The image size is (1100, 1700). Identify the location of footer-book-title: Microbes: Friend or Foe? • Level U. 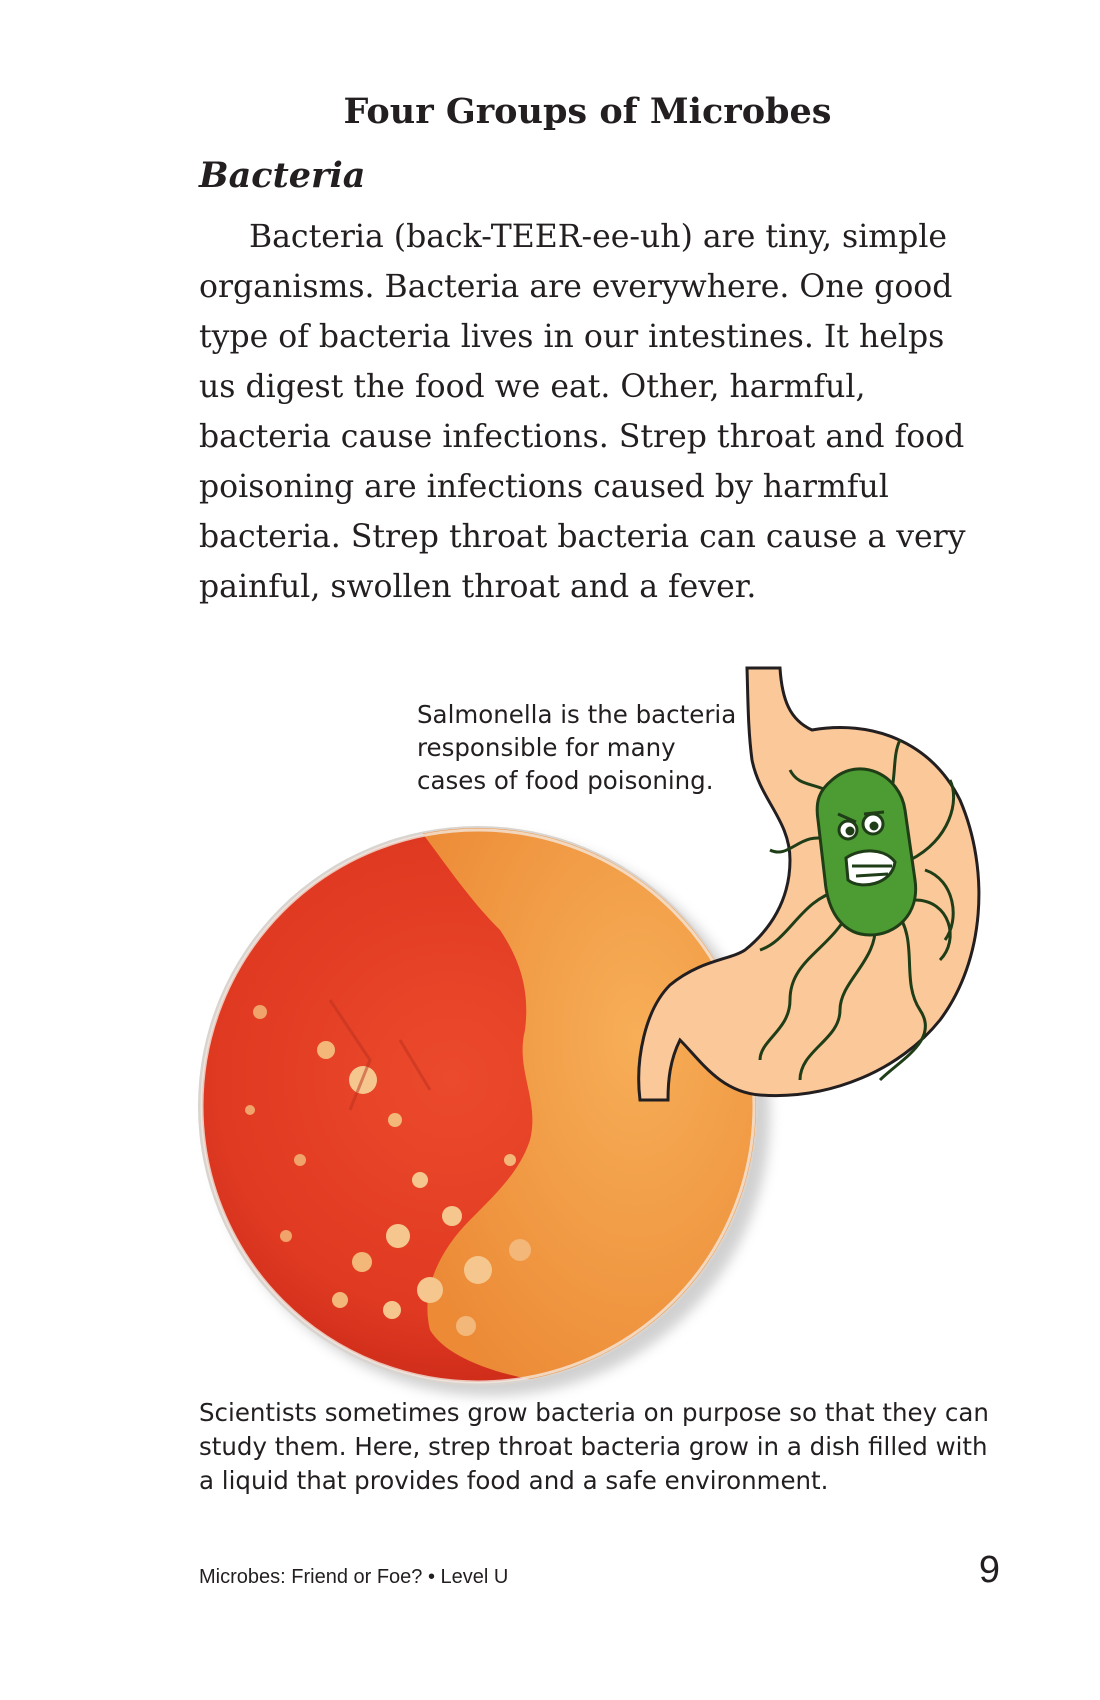
(354, 1577).